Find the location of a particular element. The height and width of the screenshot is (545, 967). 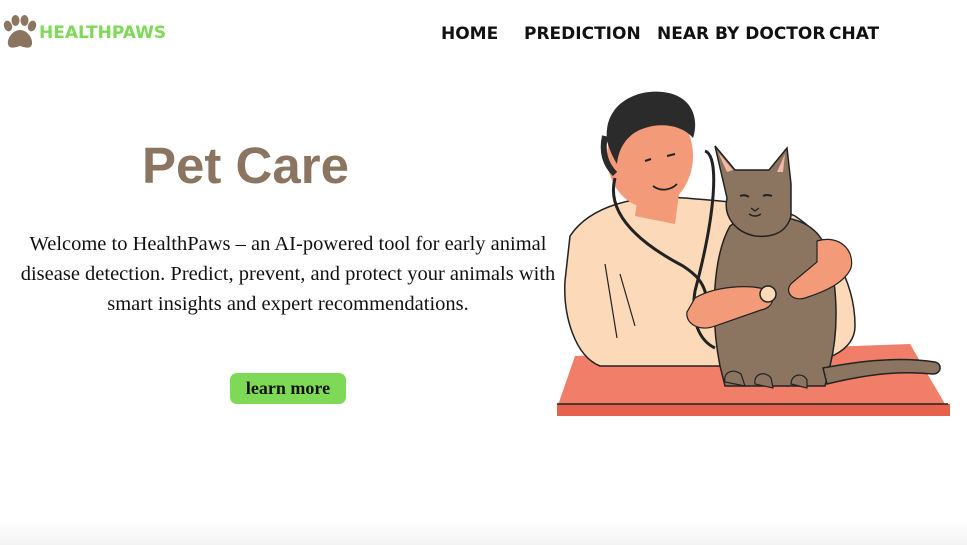

learn-more-button: learn more is located at coordinates (288, 388).